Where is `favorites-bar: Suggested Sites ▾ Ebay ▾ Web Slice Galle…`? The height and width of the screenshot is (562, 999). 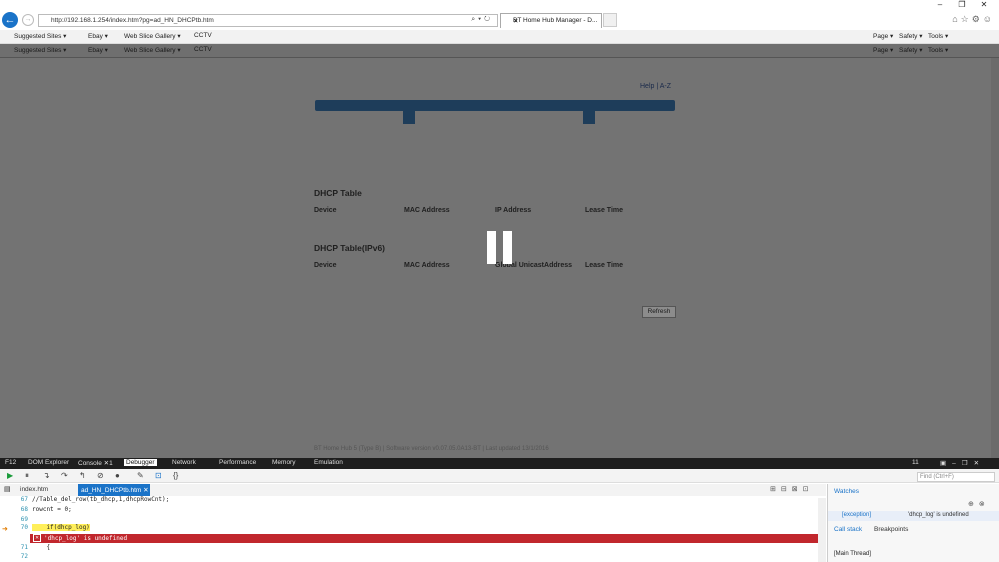
favorites-bar: Suggested Sites ▾ Ebay ▾ Web Slice Galle… is located at coordinates (499, 37).